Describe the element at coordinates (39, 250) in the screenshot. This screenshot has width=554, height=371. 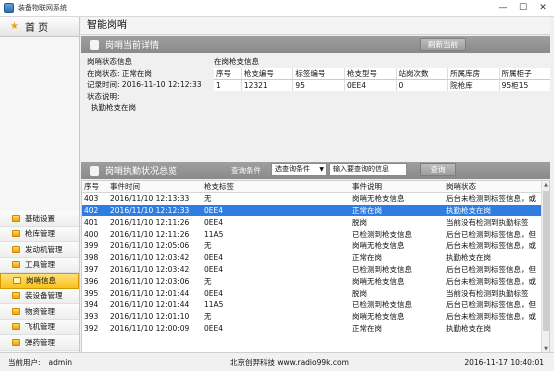
I see `sidebar-item: 发动机管理` at that location.